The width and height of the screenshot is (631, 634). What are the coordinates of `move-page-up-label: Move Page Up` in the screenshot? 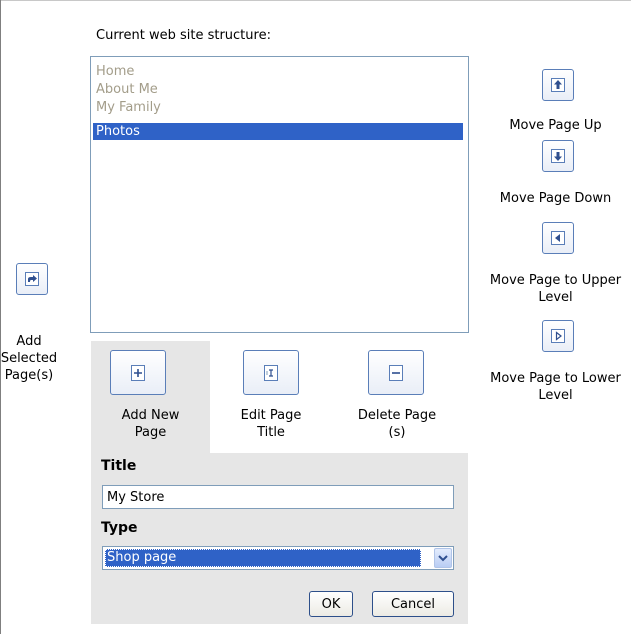 It's located at (555, 125).